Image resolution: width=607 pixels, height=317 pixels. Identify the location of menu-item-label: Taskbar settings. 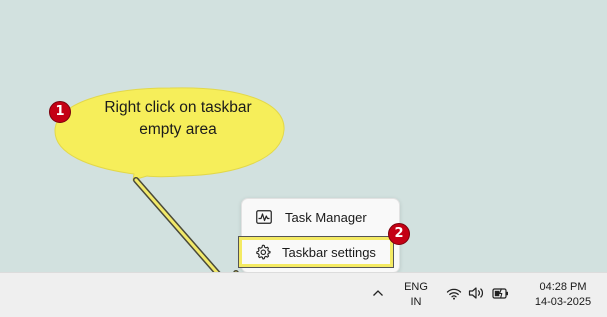
(329, 252).